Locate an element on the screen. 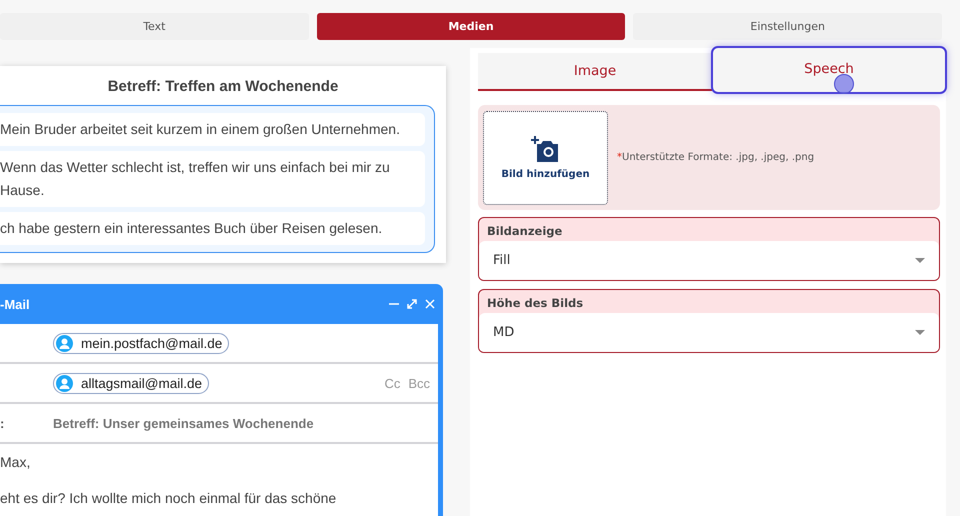  close-icon is located at coordinates (430, 304).